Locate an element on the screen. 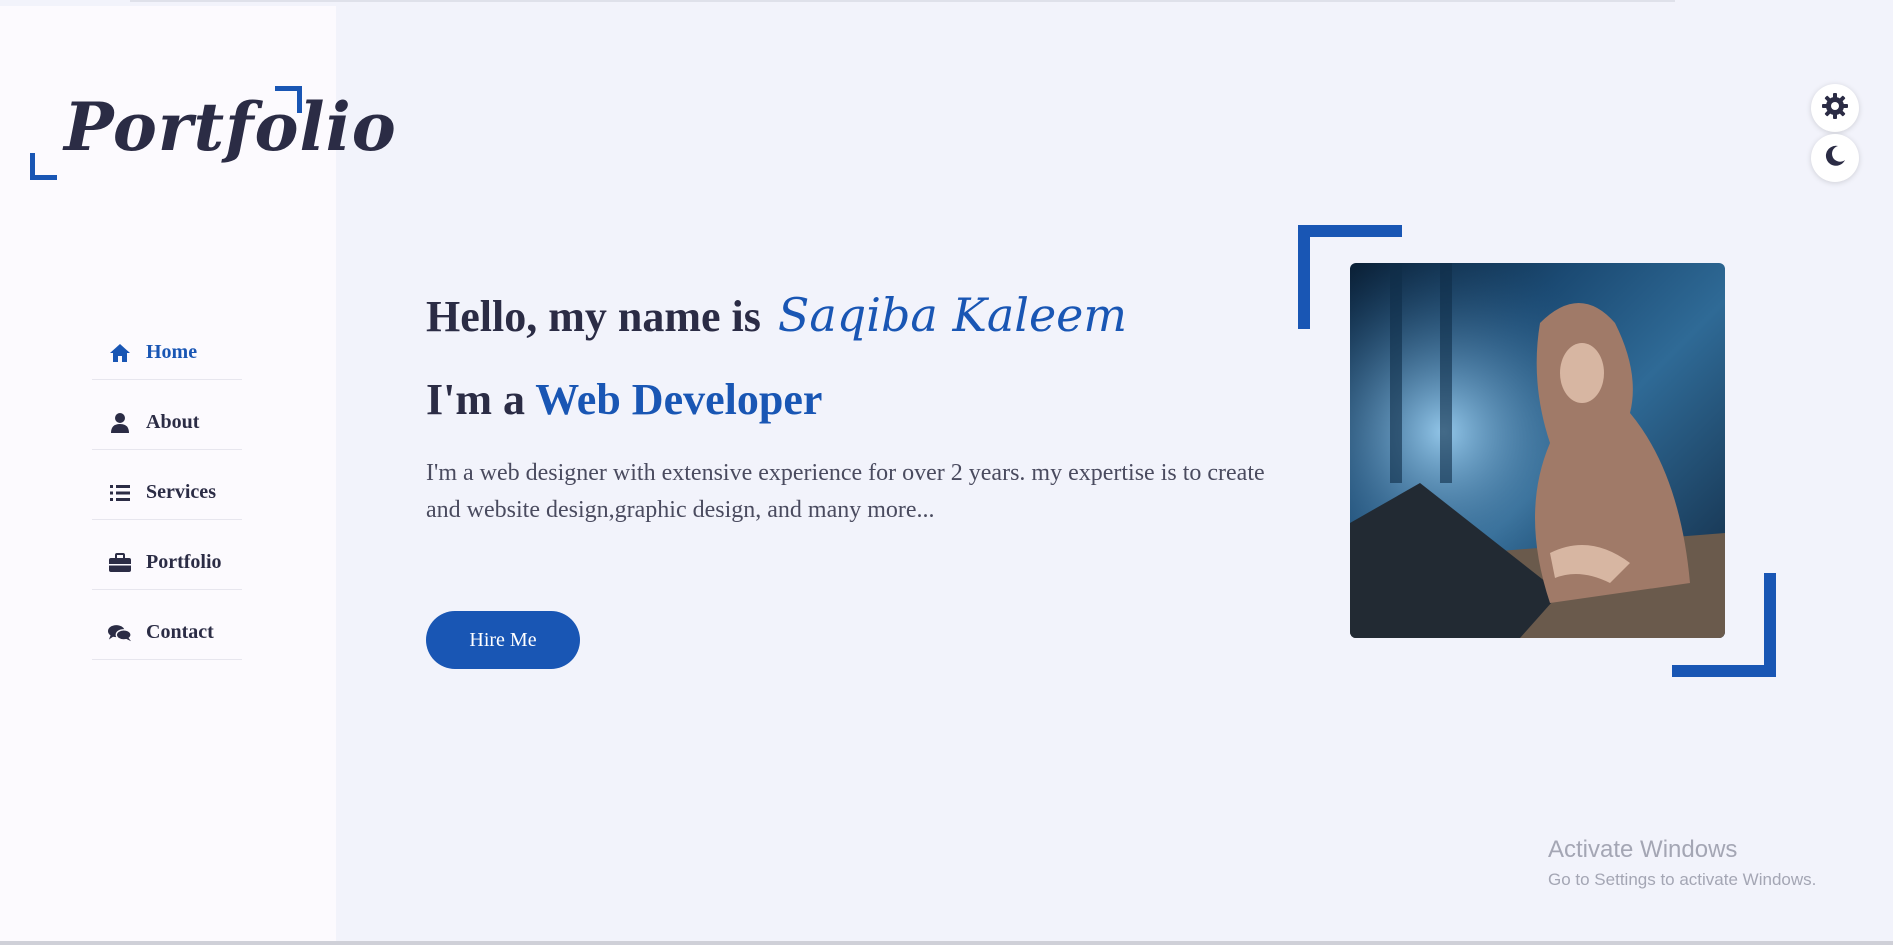  nav-item-portfolio: Portfolio is located at coordinates (167, 563).